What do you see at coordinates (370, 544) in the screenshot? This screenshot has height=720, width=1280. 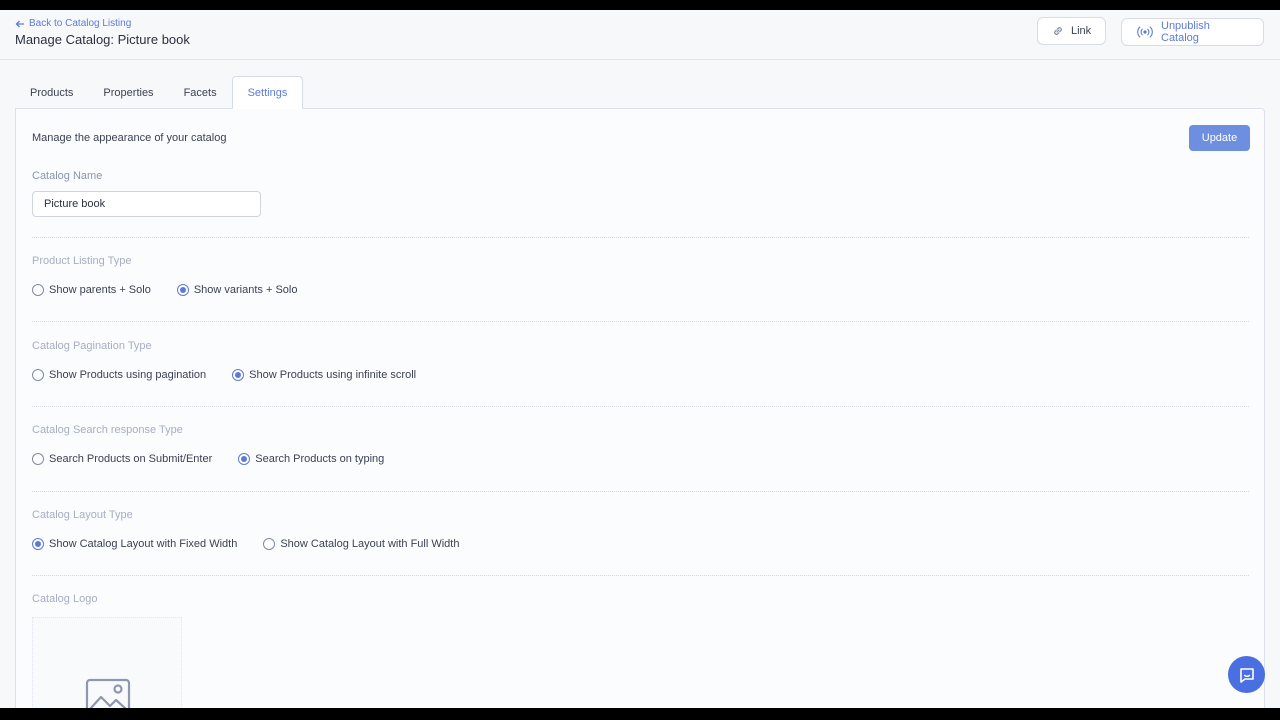 I see `radio-label: Show Catalog Layout with Full Width` at bounding box center [370, 544].